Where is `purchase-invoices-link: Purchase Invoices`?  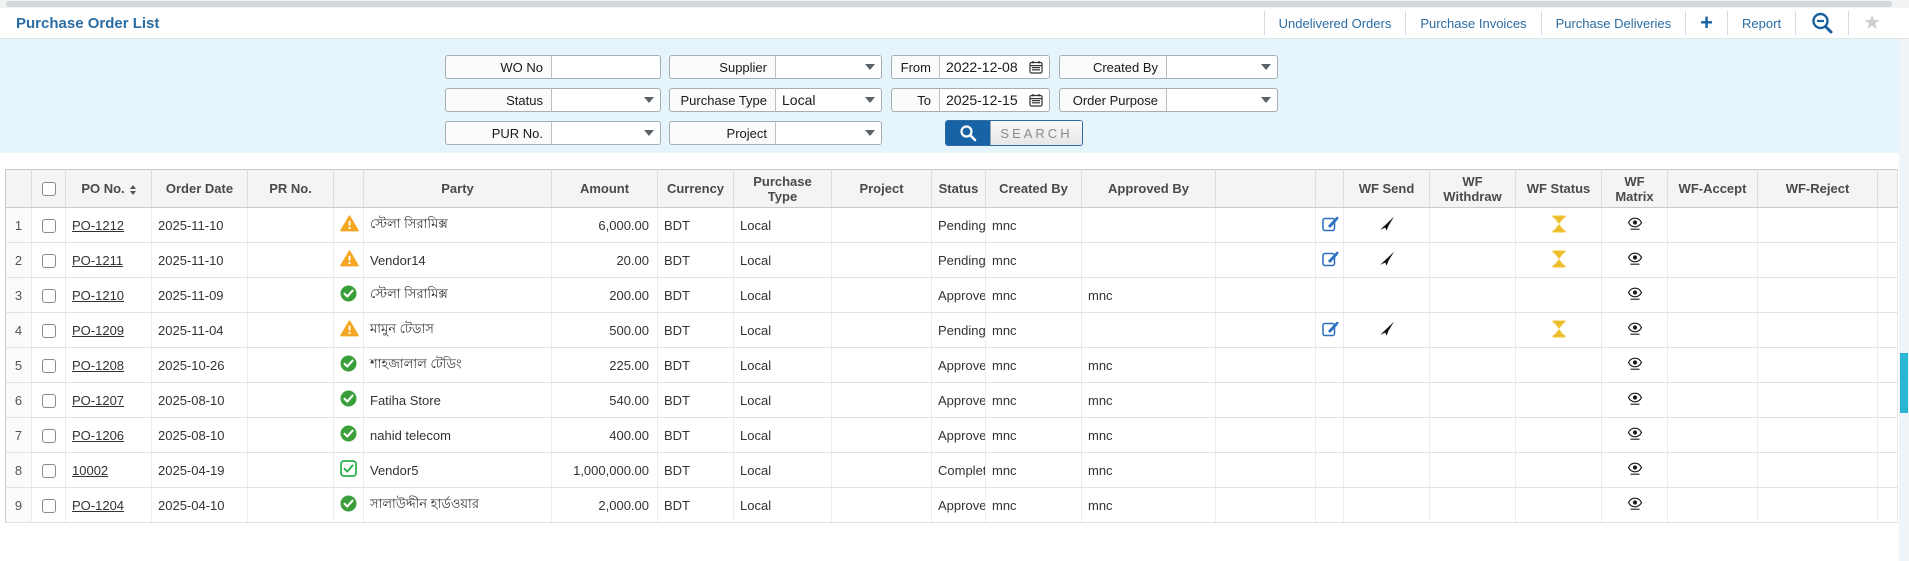 purchase-invoices-link: Purchase Invoices is located at coordinates (1473, 23).